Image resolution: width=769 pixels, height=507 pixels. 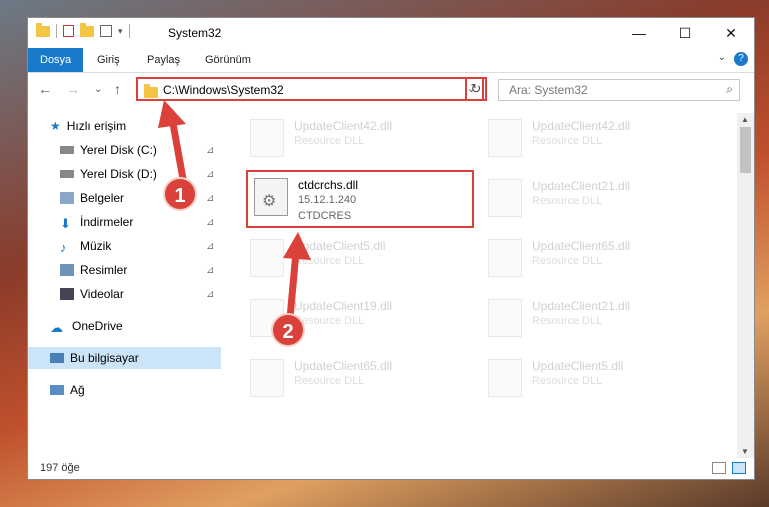 What do you see at coordinates (288, 330) in the screenshot?
I see `callout-badge-2: 2` at bounding box center [288, 330].